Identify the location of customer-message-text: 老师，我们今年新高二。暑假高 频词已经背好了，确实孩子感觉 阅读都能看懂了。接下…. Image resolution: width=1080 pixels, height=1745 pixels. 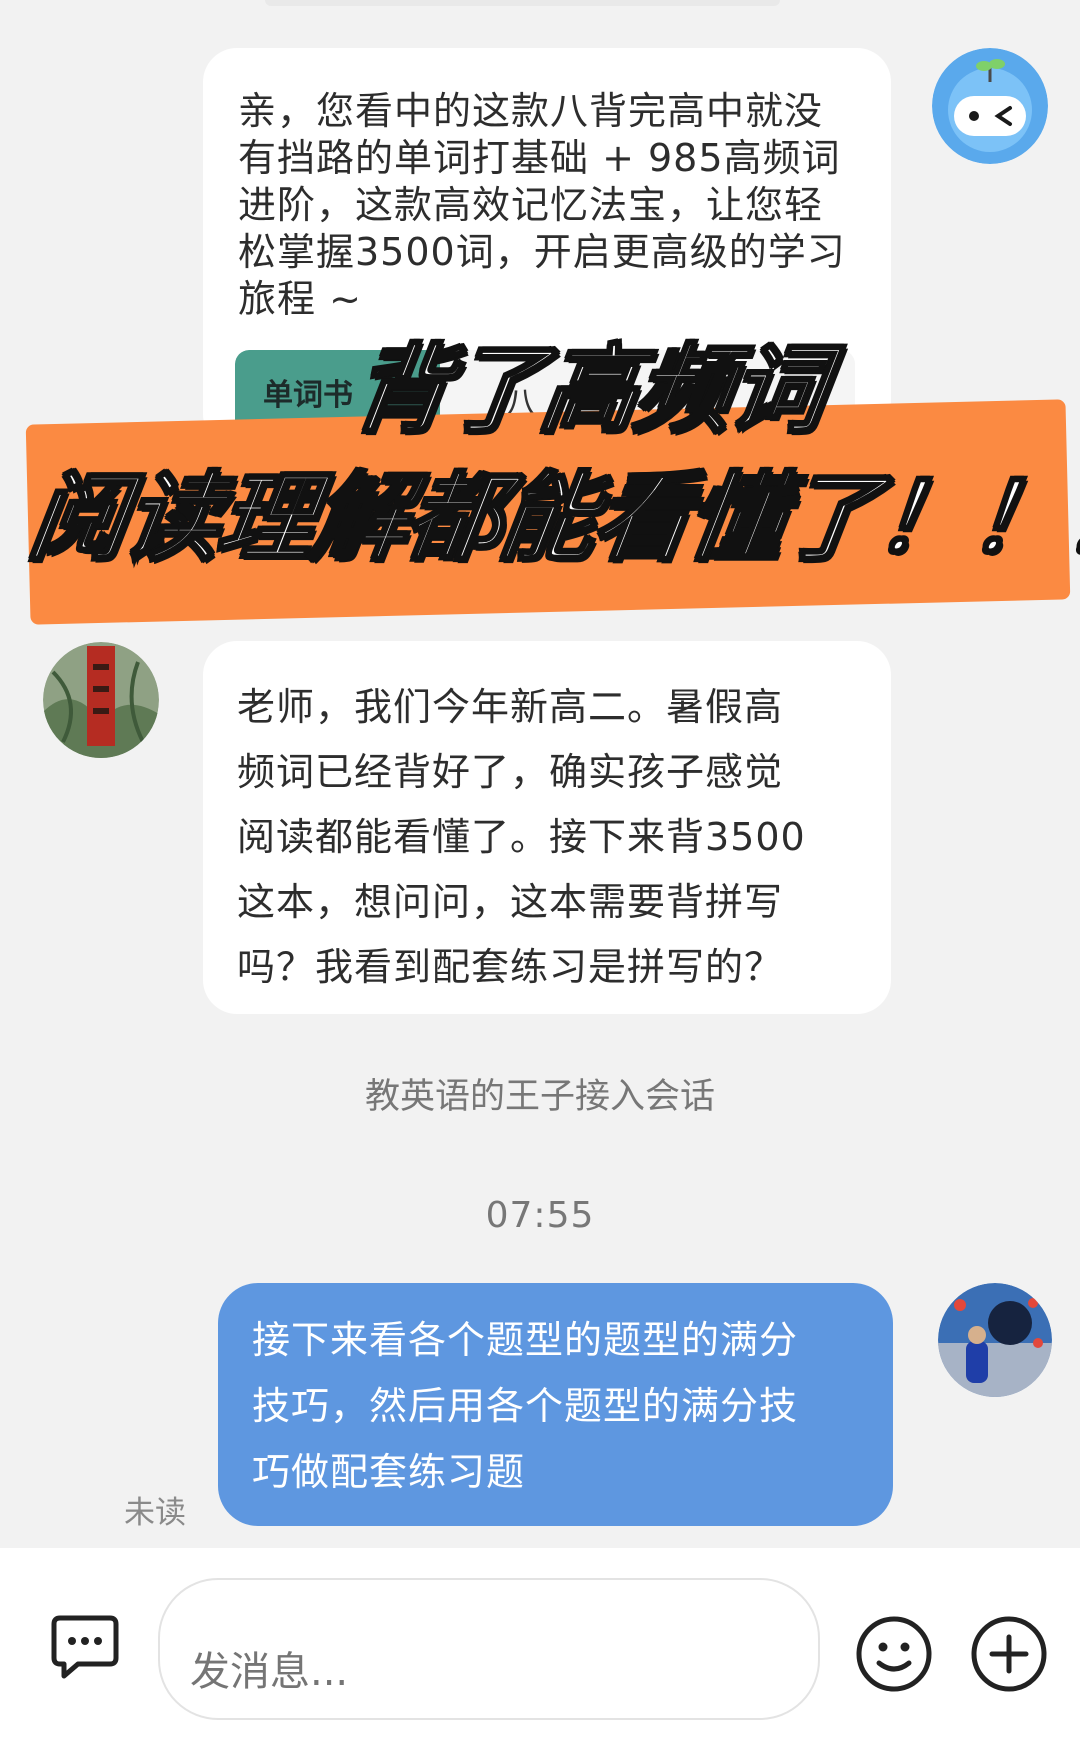
(521, 837).